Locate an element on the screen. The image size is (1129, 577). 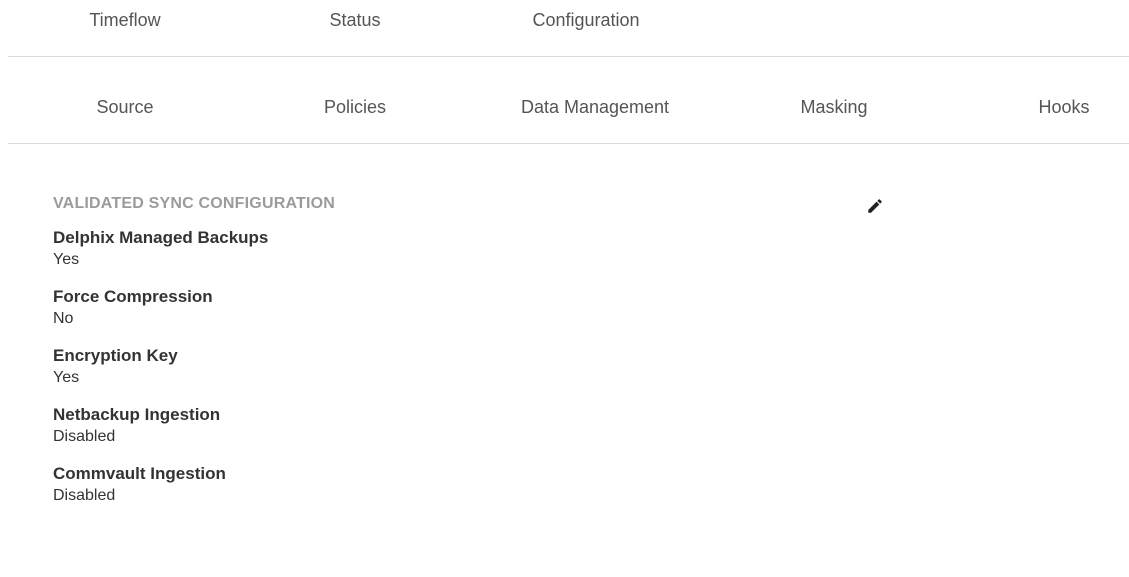
field-delphix-managed-backups: Delphix Managed Backups Yes is located at coordinates (473, 249).